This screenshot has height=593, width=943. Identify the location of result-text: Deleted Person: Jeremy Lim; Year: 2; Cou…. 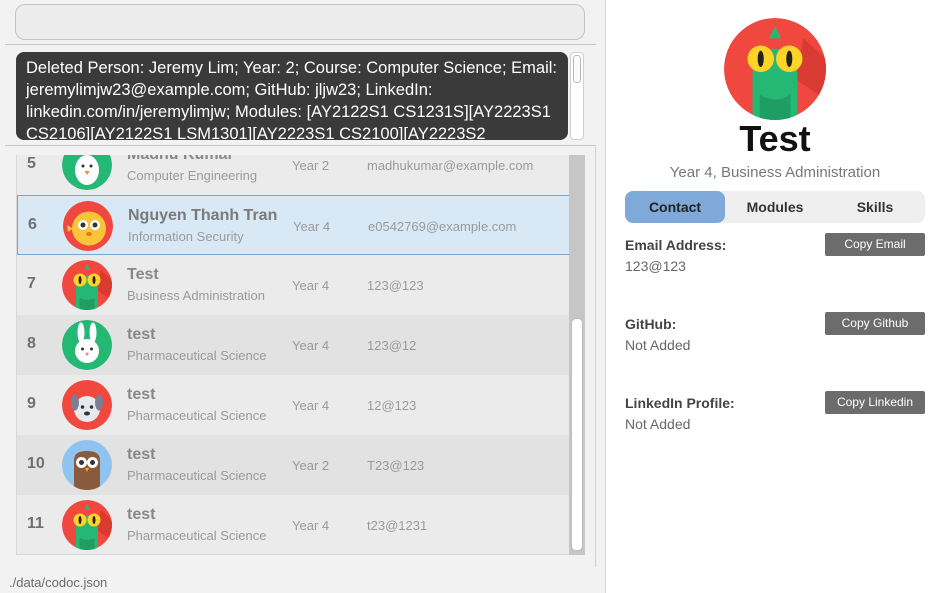
(291, 99).